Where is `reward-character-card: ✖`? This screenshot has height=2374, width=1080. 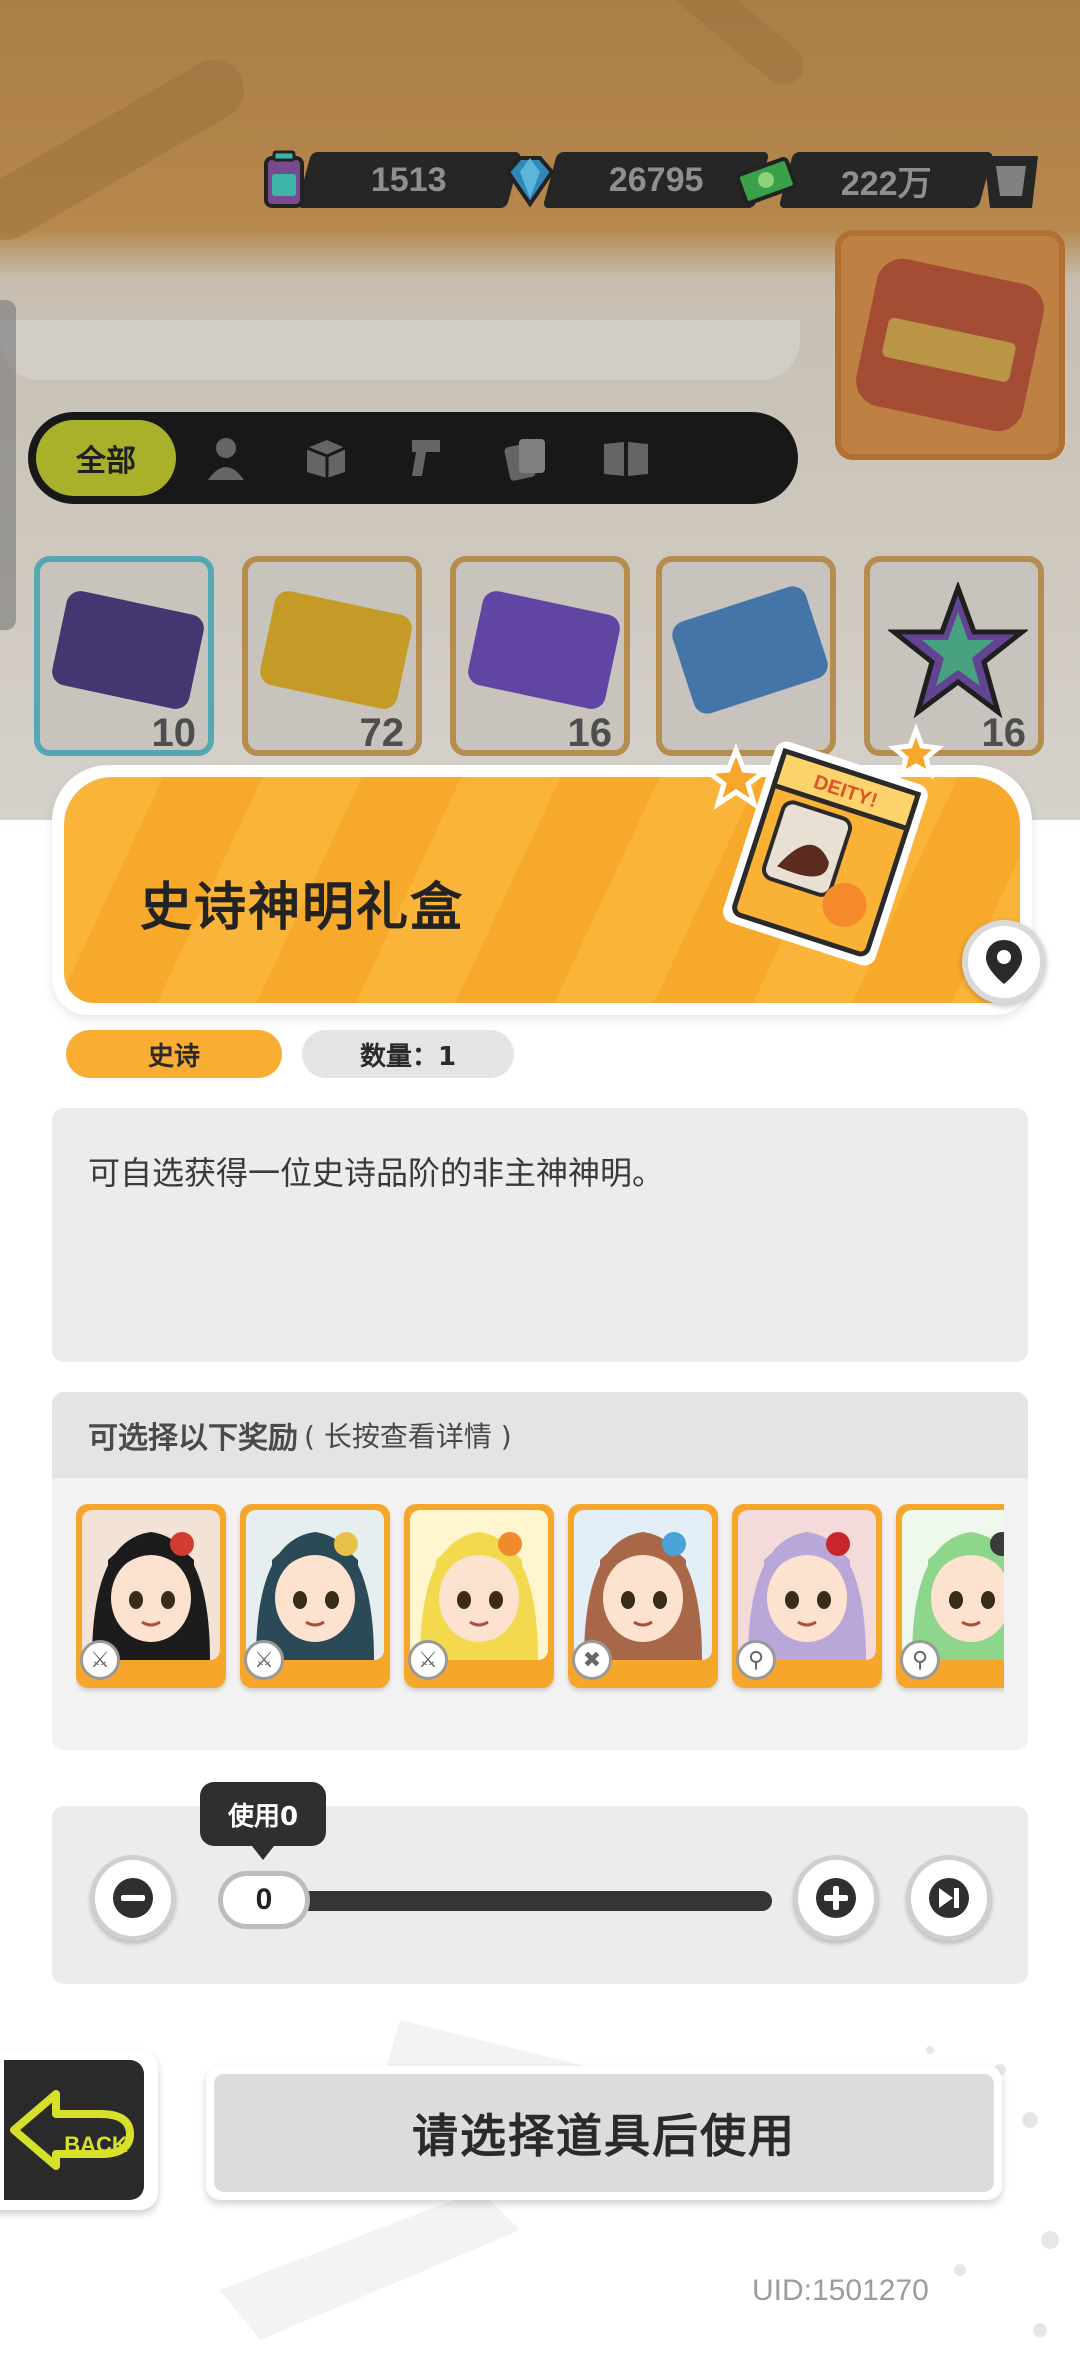 reward-character-card: ✖ is located at coordinates (643, 1596).